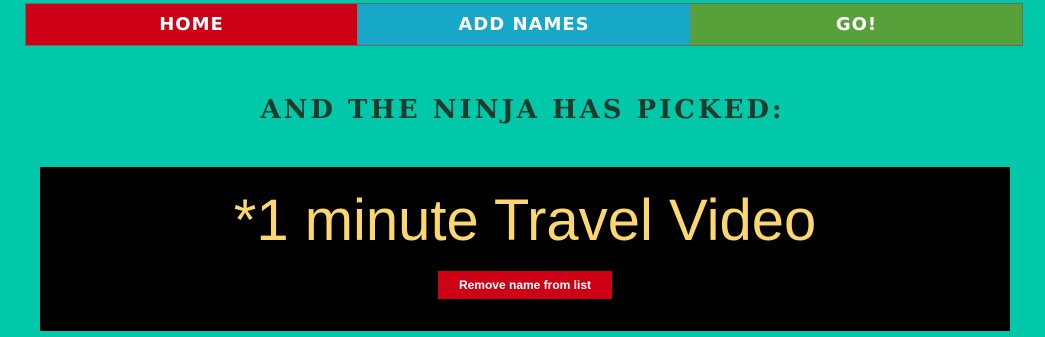  What do you see at coordinates (192, 24) in the screenshot?
I see `nav-home-button: HOME` at bounding box center [192, 24].